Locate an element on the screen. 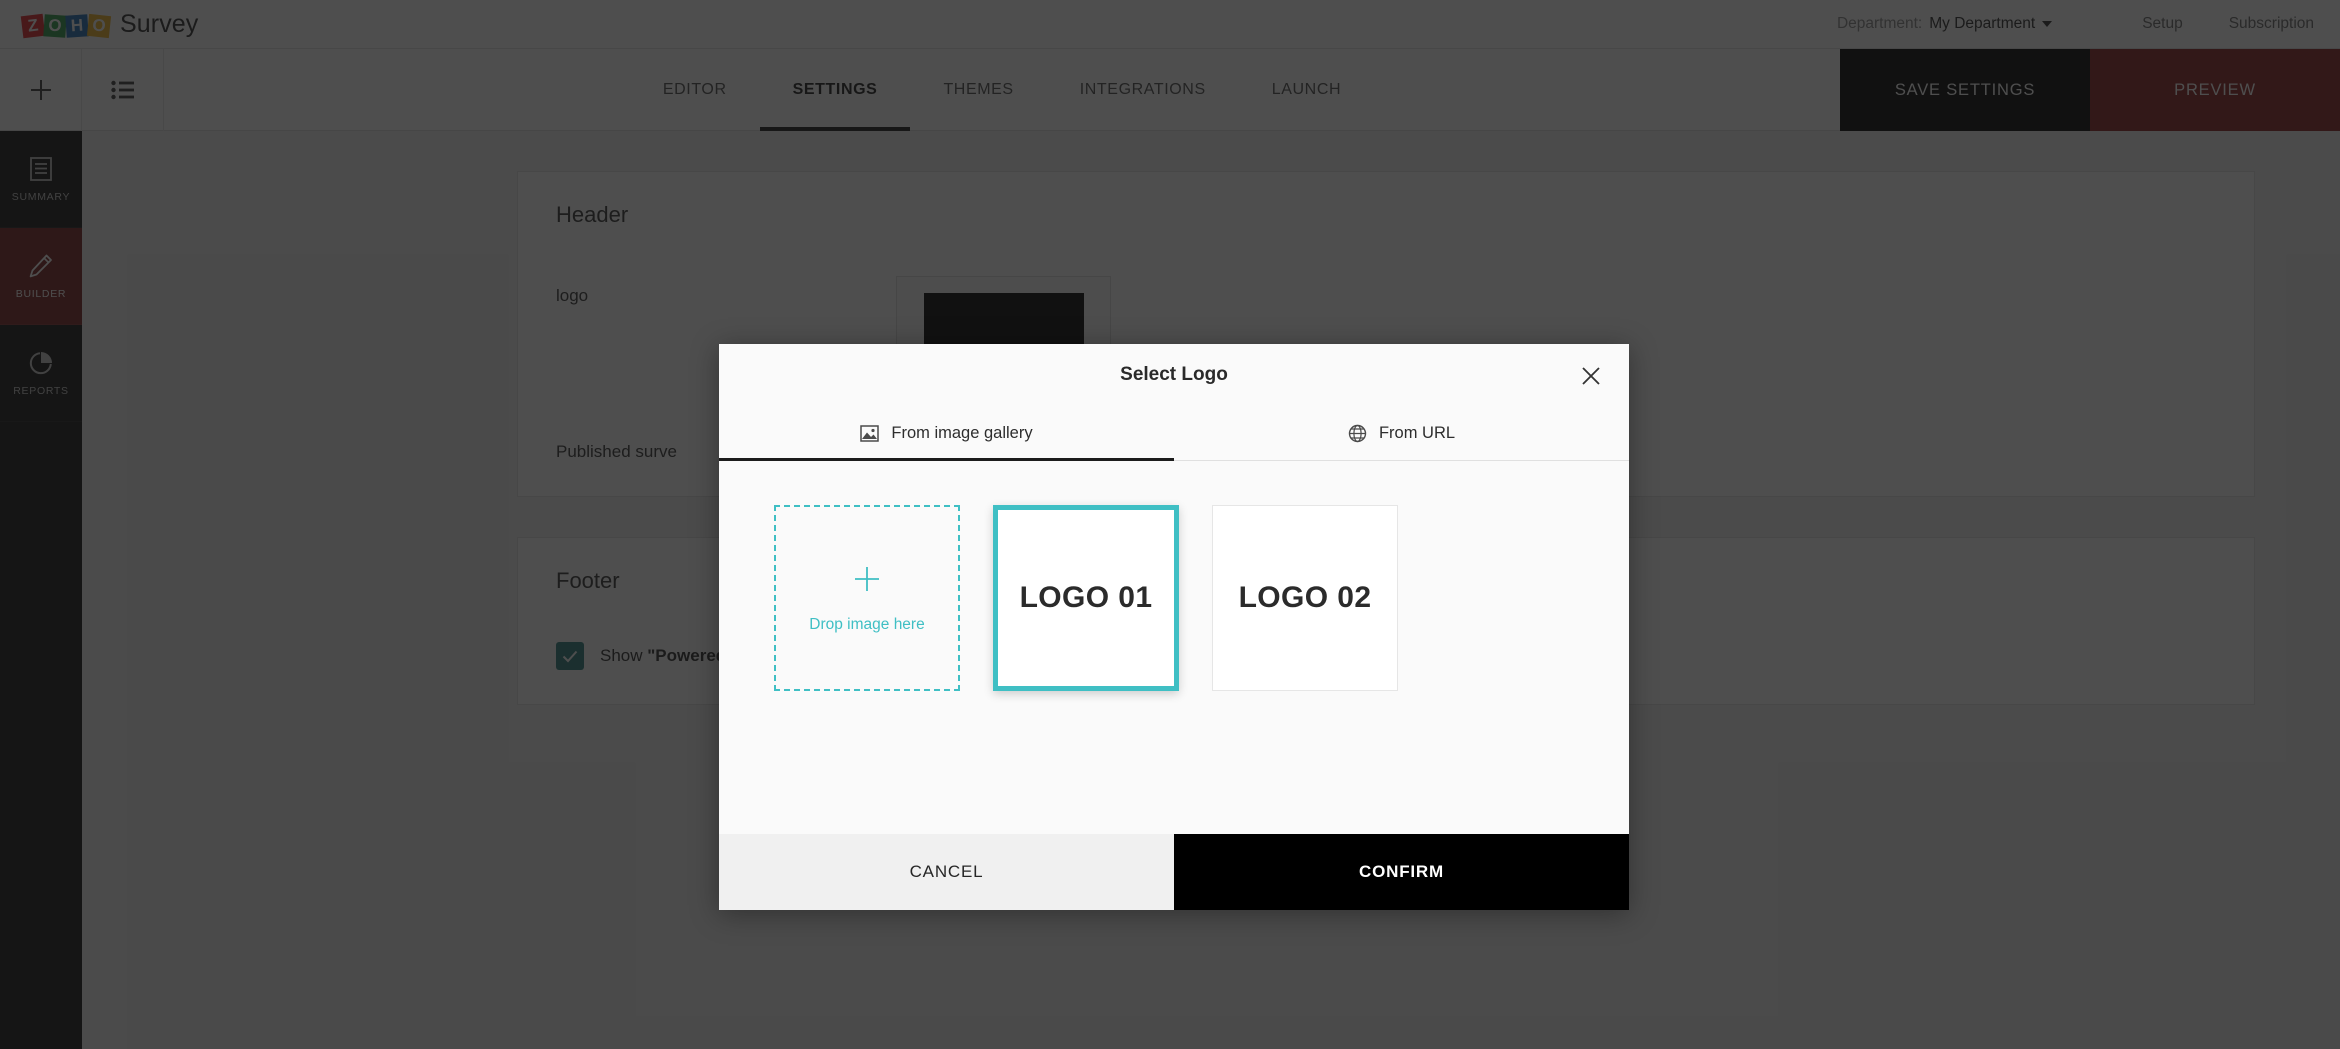 This screenshot has width=2340, height=1049. modal-title: Select Logo is located at coordinates (1174, 374).